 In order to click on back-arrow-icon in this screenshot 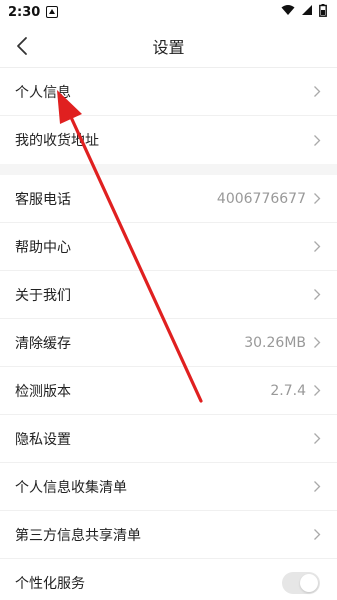, I will do `click(22, 46)`.